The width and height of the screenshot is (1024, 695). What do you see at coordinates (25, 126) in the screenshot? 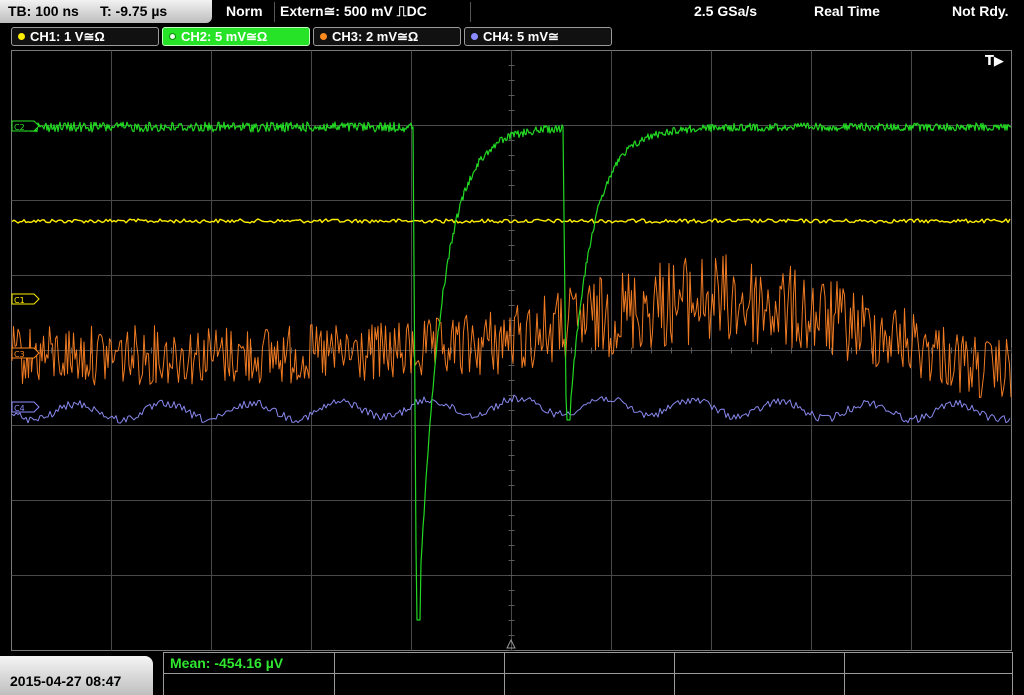
I see `channel-2-ground-marker: C2` at bounding box center [25, 126].